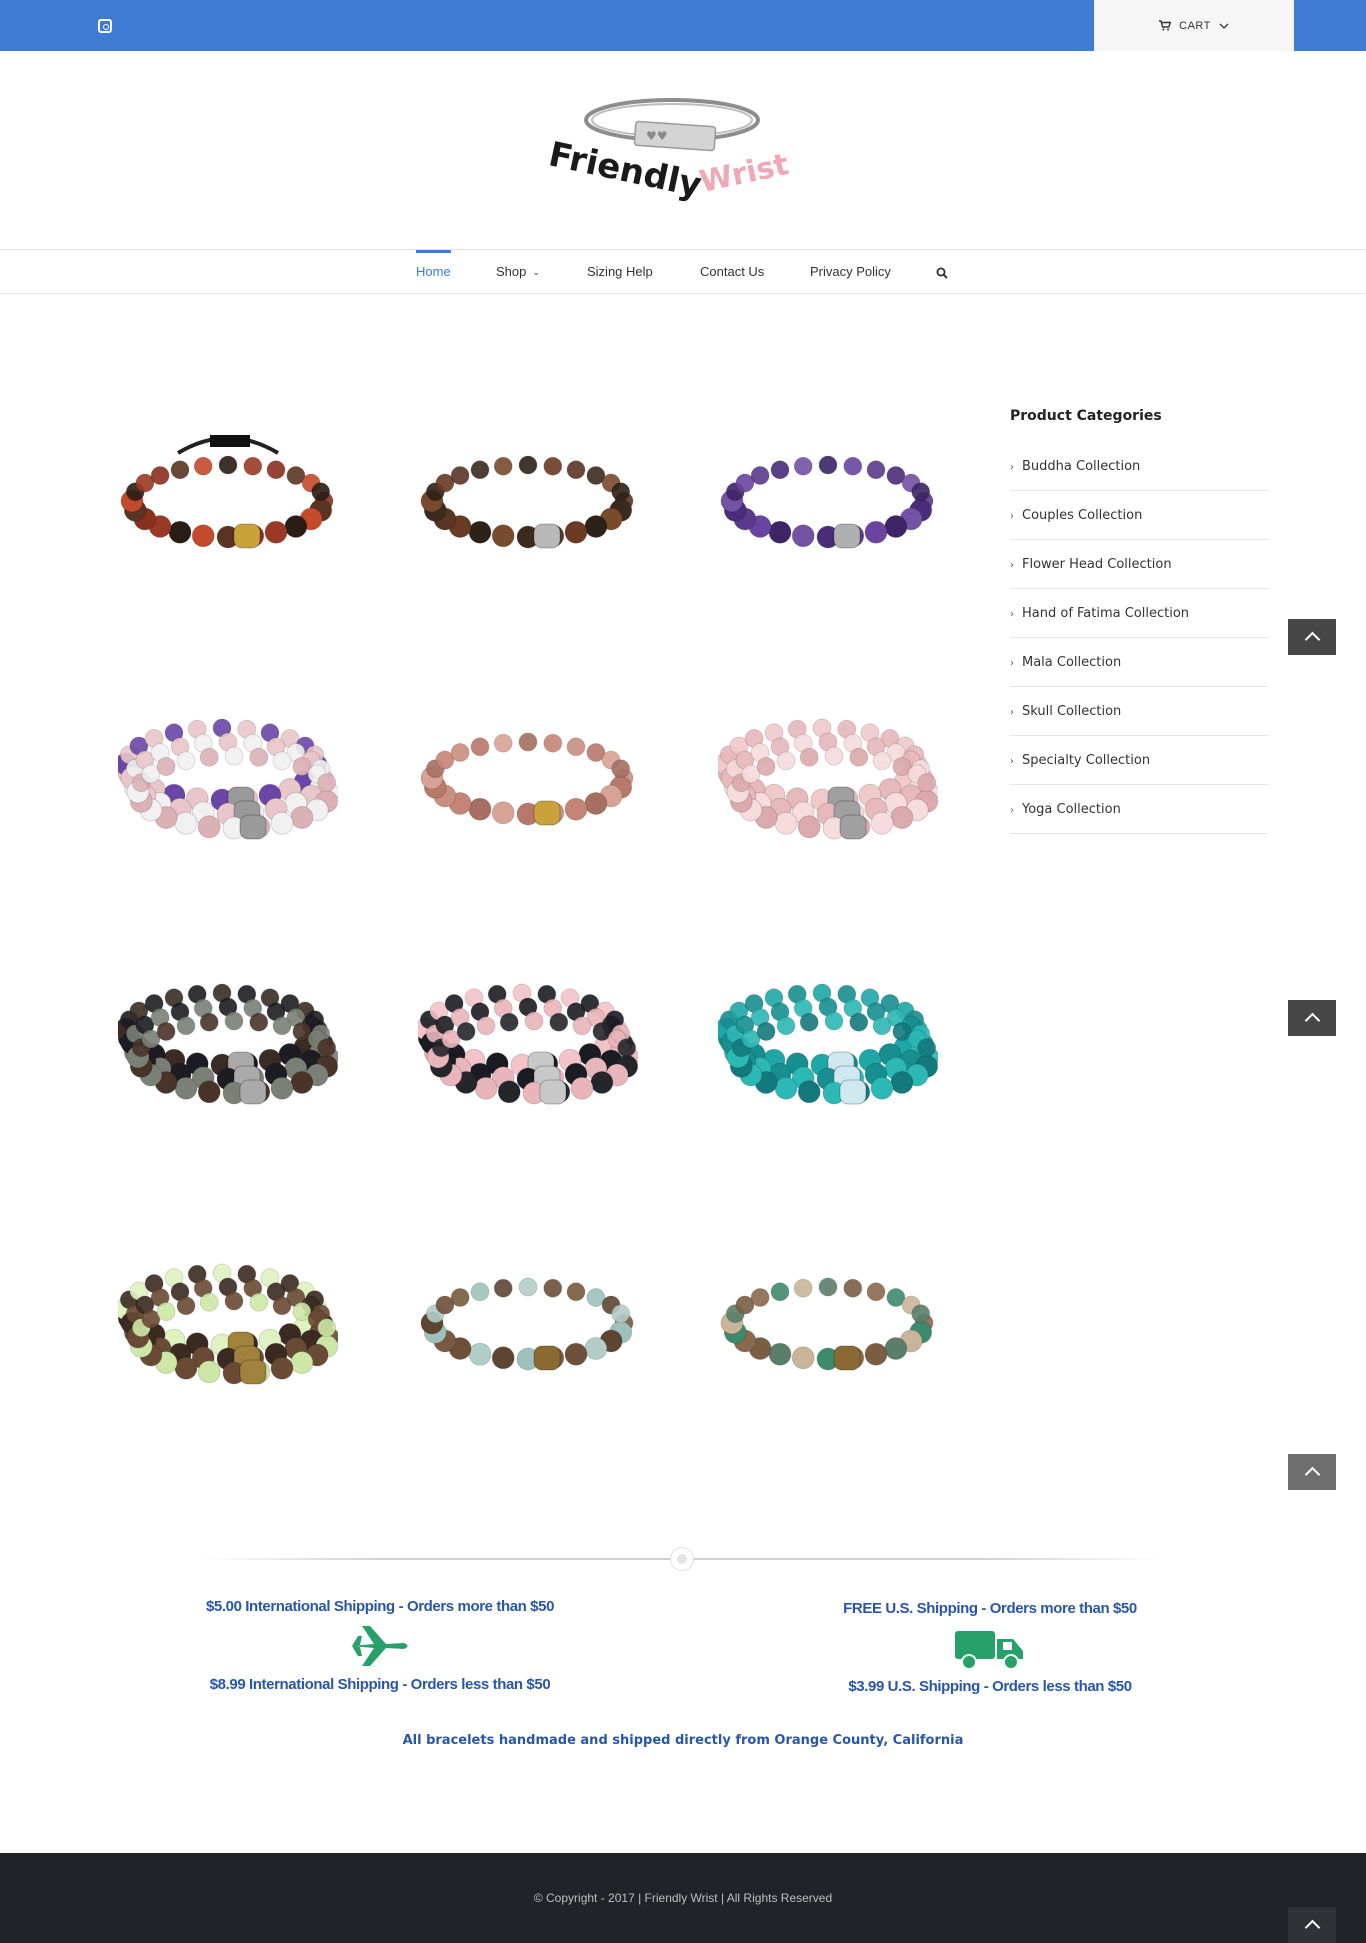 Image resolution: width=1366 pixels, height=1943 pixels. I want to click on top-bar: CART, so click(683, 25).